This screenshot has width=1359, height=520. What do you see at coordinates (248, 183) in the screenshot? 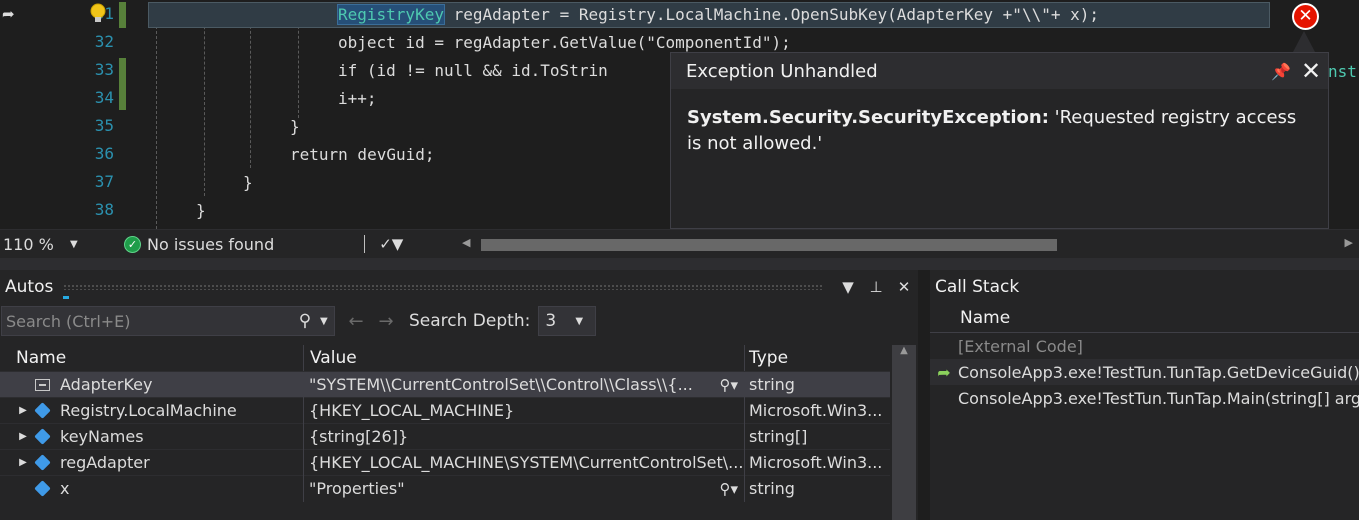
I see `code-line-37: }` at bounding box center [248, 183].